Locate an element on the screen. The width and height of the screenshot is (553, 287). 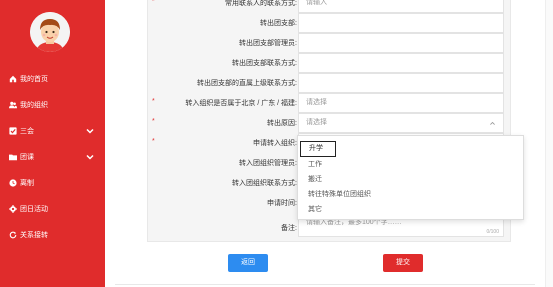
sidebar-item-activity: 团日活动 is located at coordinates (52, 209).